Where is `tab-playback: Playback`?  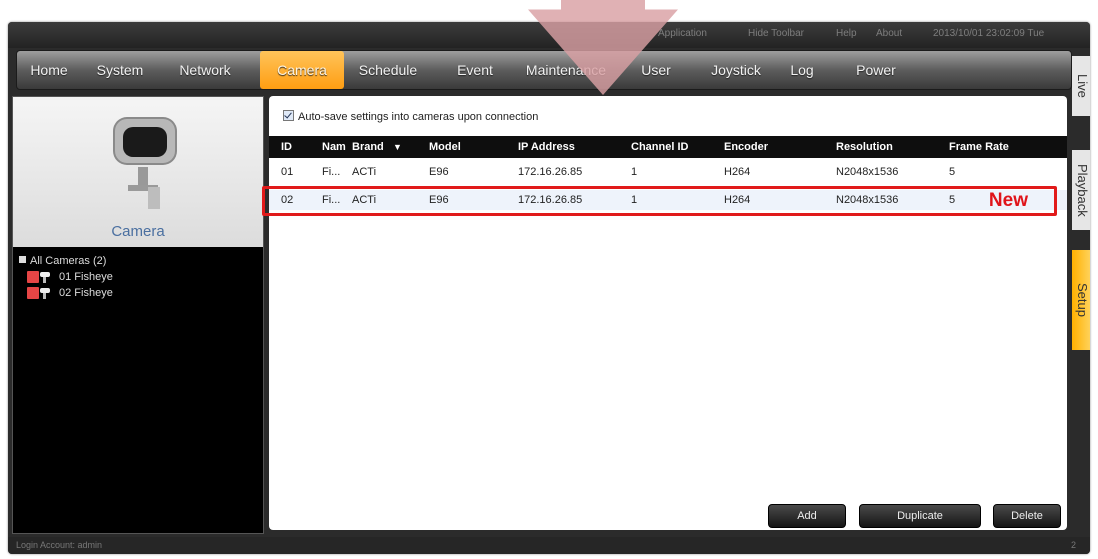 tab-playback: Playback is located at coordinates (1081, 190).